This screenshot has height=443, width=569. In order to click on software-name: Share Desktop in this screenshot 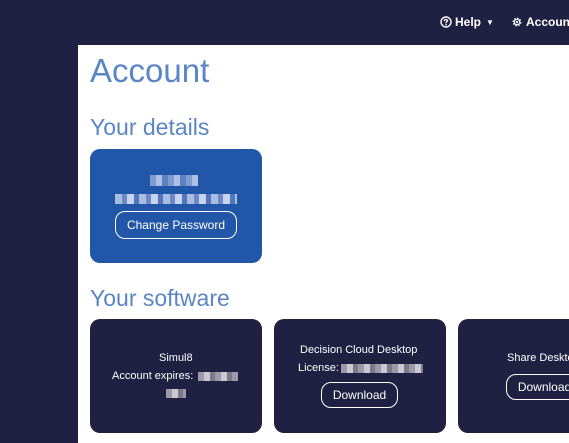, I will do `click(538, 358)`.